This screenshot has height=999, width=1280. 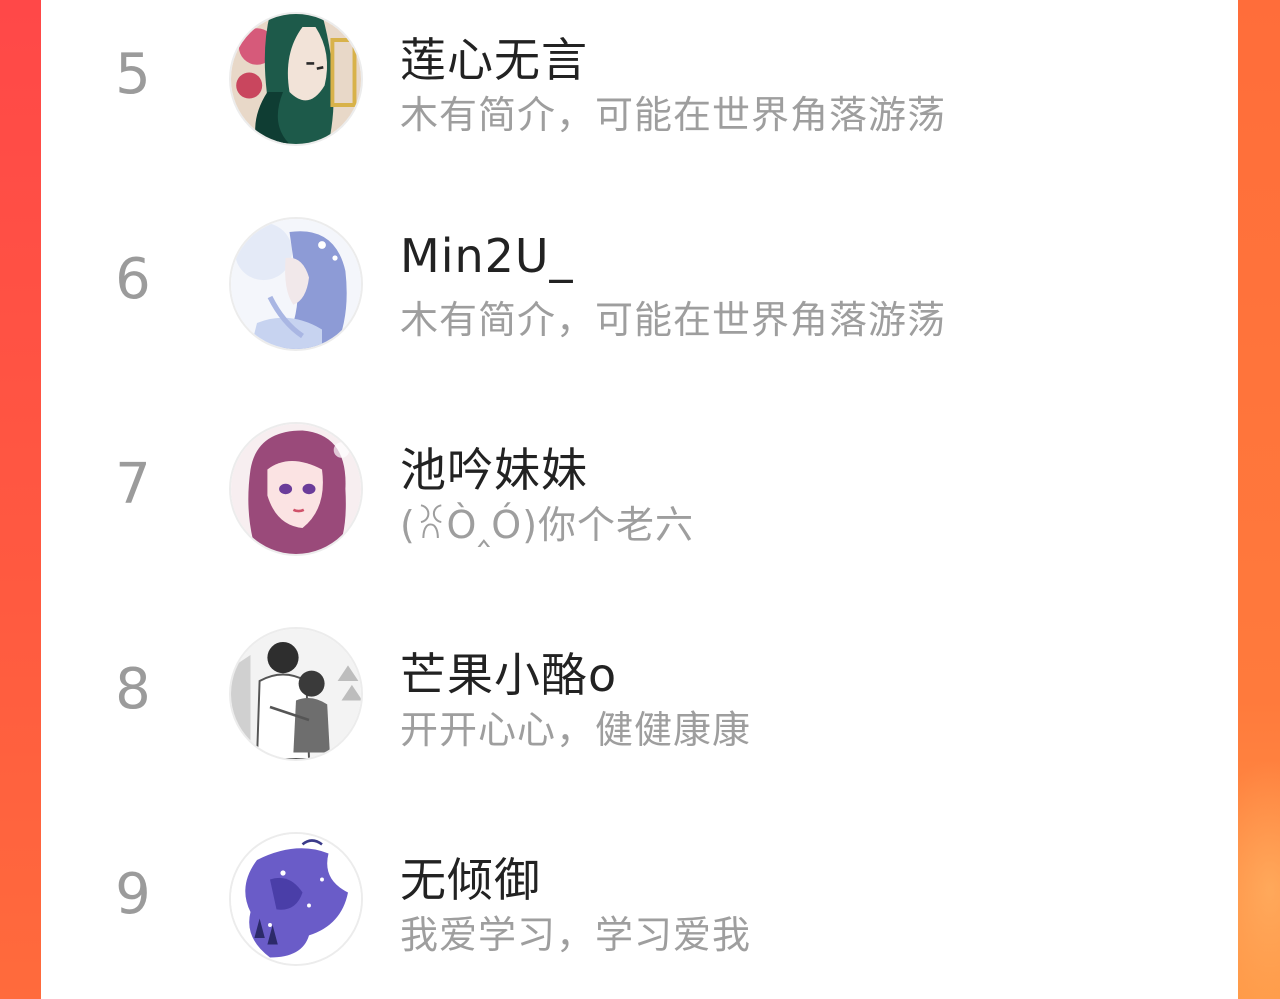 I want to click on user-name: 无倾御, so click(x=470, y=877).